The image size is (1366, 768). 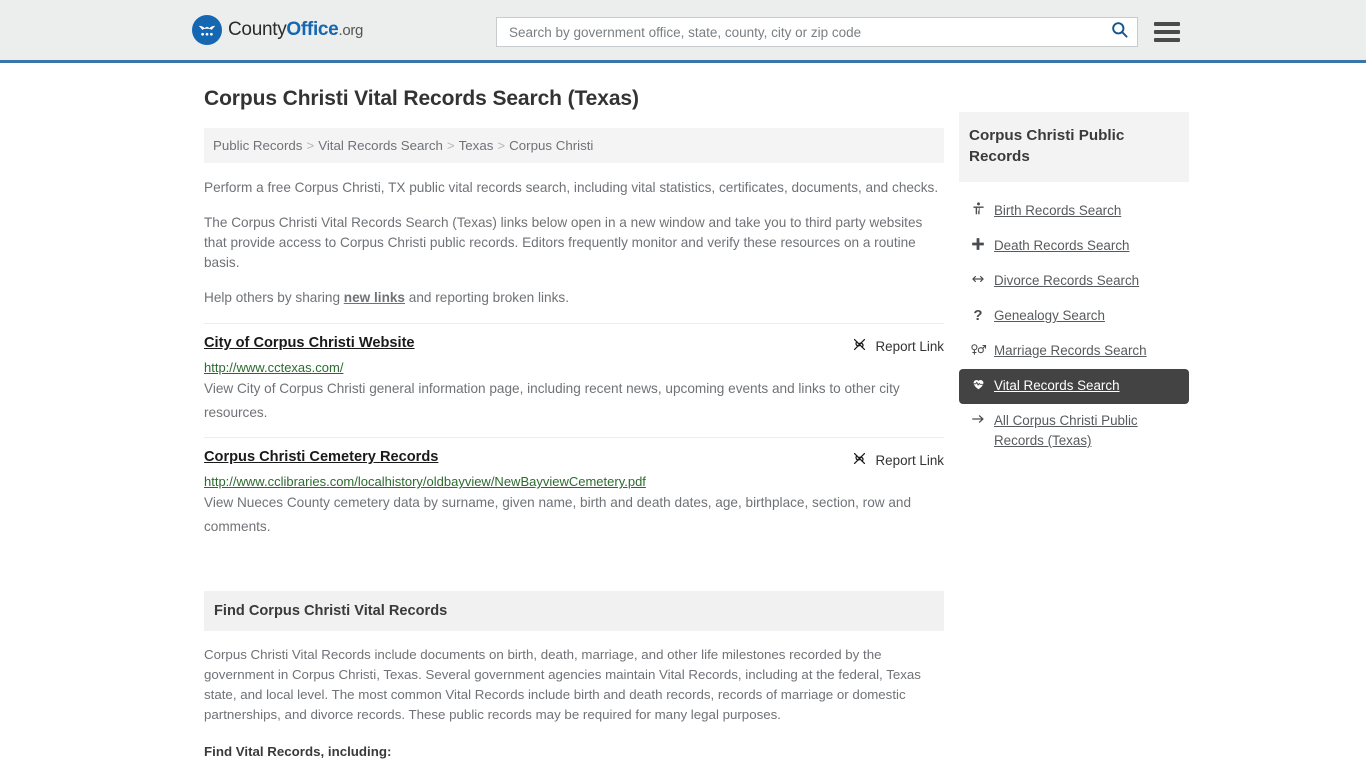 What do you see at coordinates (309, 343) in the screenshot?
I see `result-title-link: City of Corpus Christi Website` at bounding box center [309, 343].